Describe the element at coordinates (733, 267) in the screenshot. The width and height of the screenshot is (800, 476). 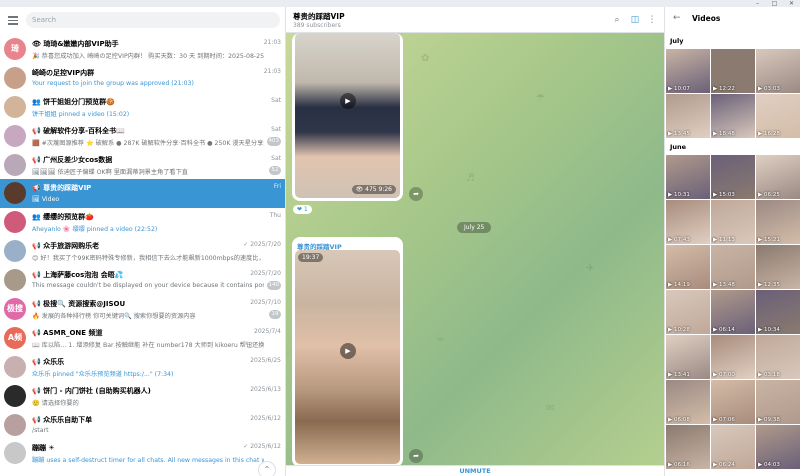
I see `video-thumbnail: ▶ 13:48` at that location.